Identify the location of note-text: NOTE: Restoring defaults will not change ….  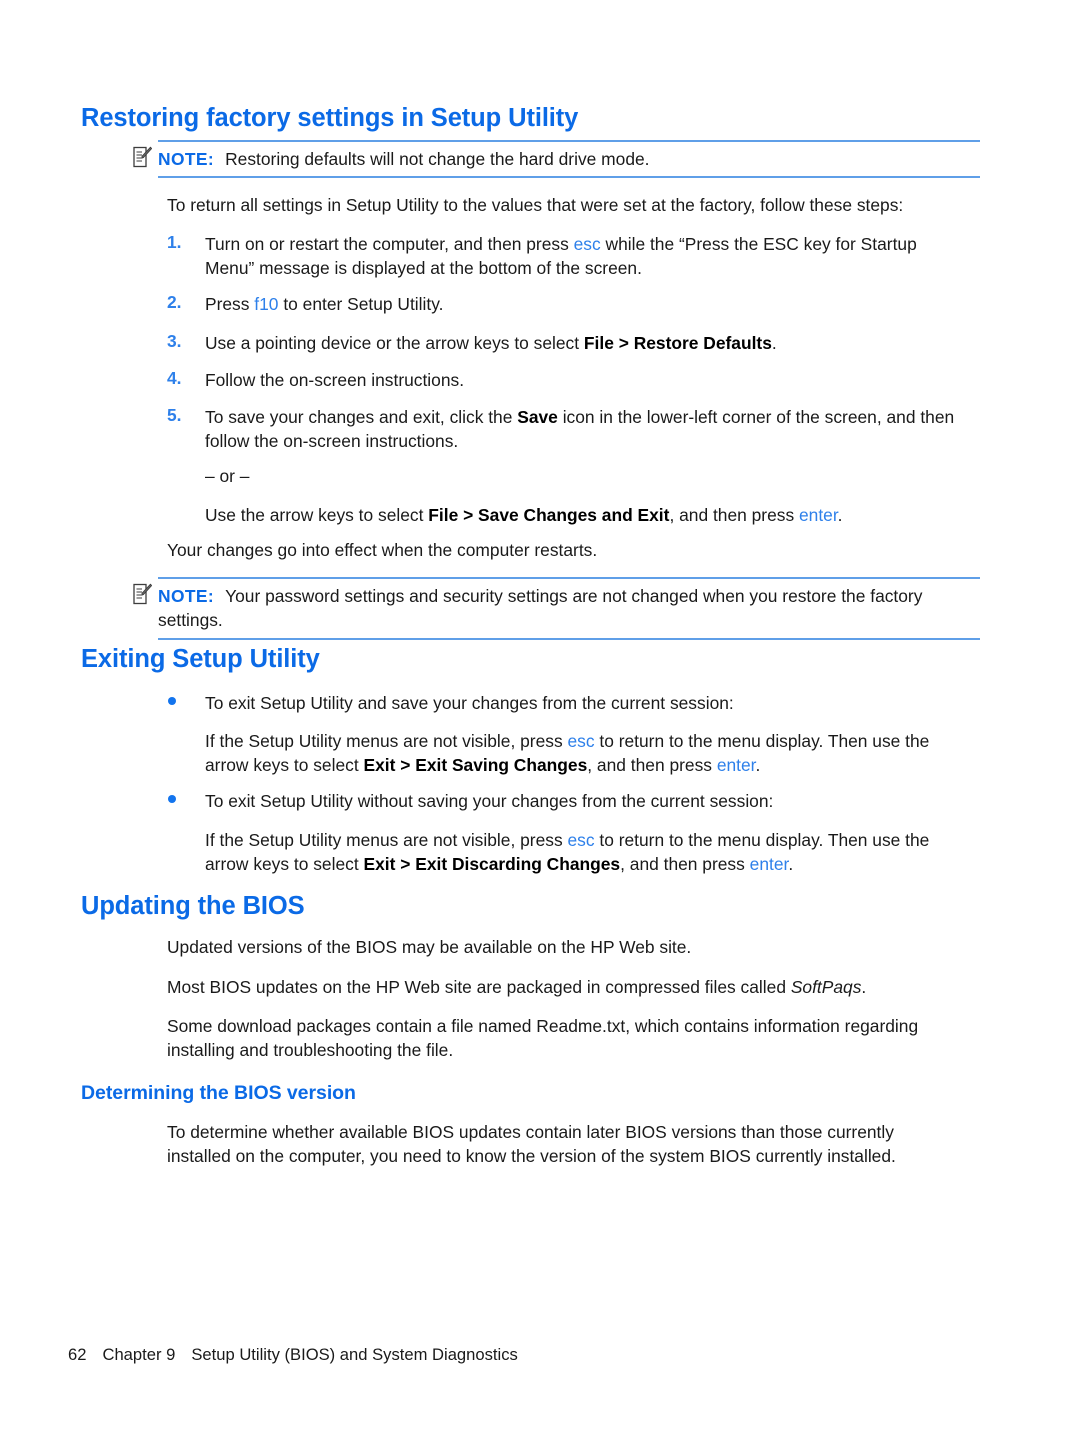
(569, 159).